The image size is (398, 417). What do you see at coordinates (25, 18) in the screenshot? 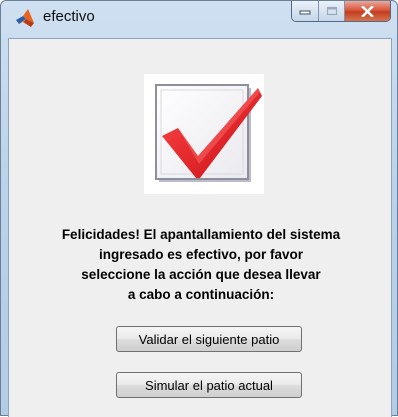
I see `matlab-logo-icon` at bounding box center [25, 18].